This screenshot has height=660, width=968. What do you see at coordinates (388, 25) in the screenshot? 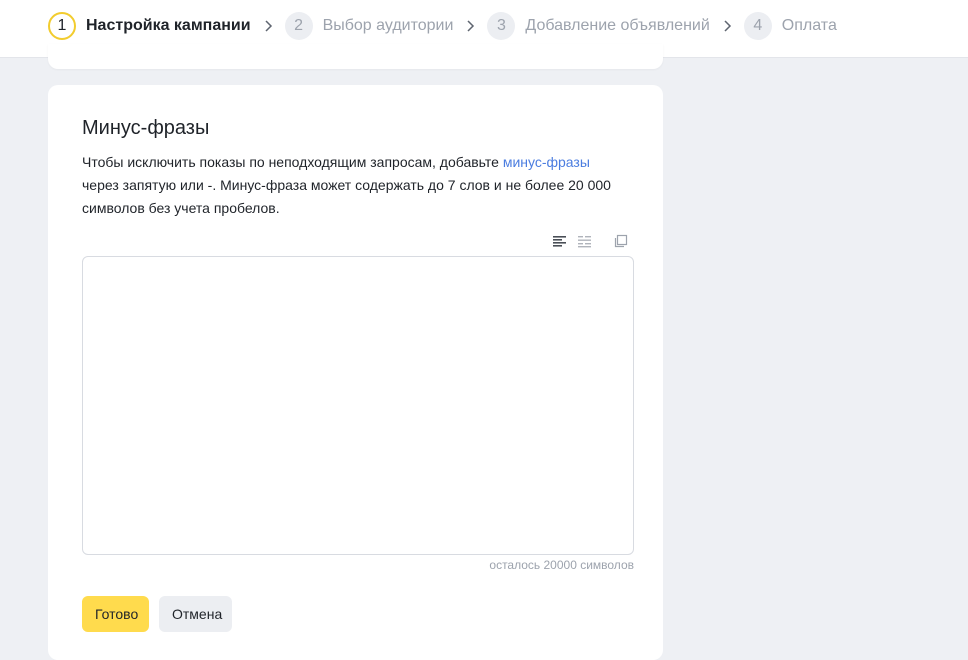
I see `step-label: Выбор аудитории` at bounding box center [388, 25].